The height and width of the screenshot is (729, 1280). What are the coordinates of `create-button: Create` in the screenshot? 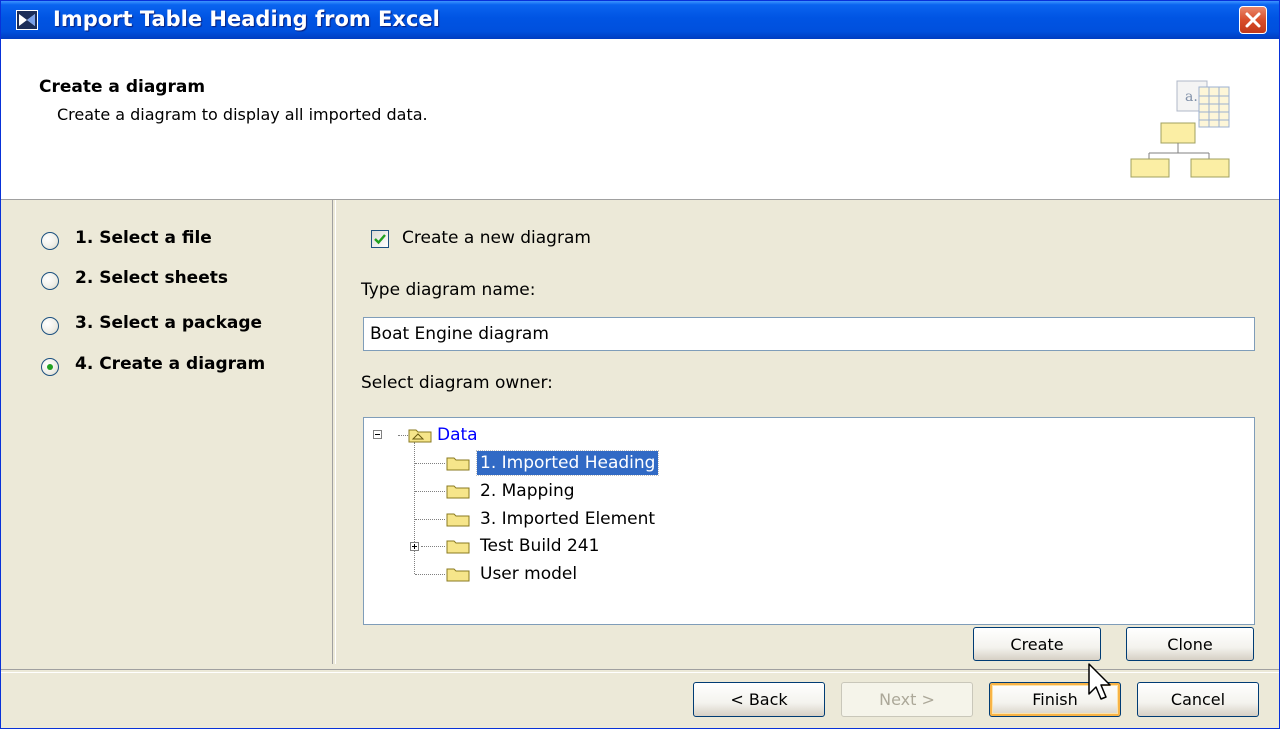 It's located at (1037, 644).